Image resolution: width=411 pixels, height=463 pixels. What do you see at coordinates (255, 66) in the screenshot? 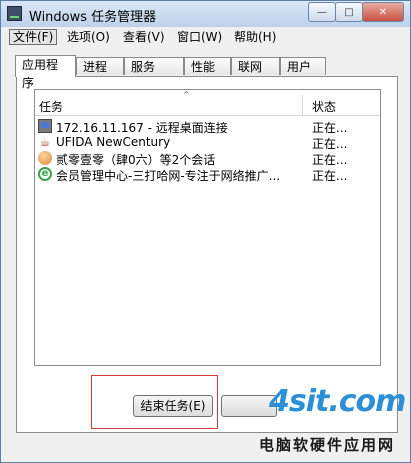
I see `tab-networking: 联网` at bounding box center [255, 66].